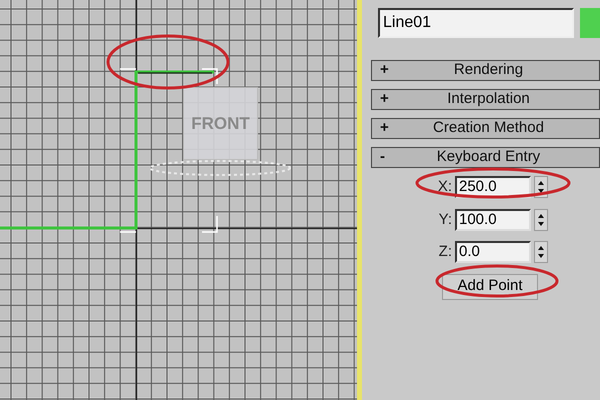  I want to click on field-label: Z:, so click(445, 252).